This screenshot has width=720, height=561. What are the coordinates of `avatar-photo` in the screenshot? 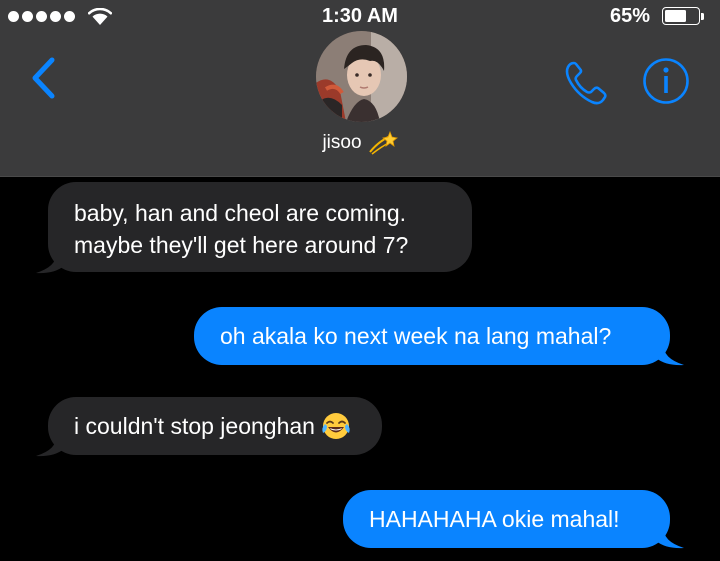 It's located at (361, 76).